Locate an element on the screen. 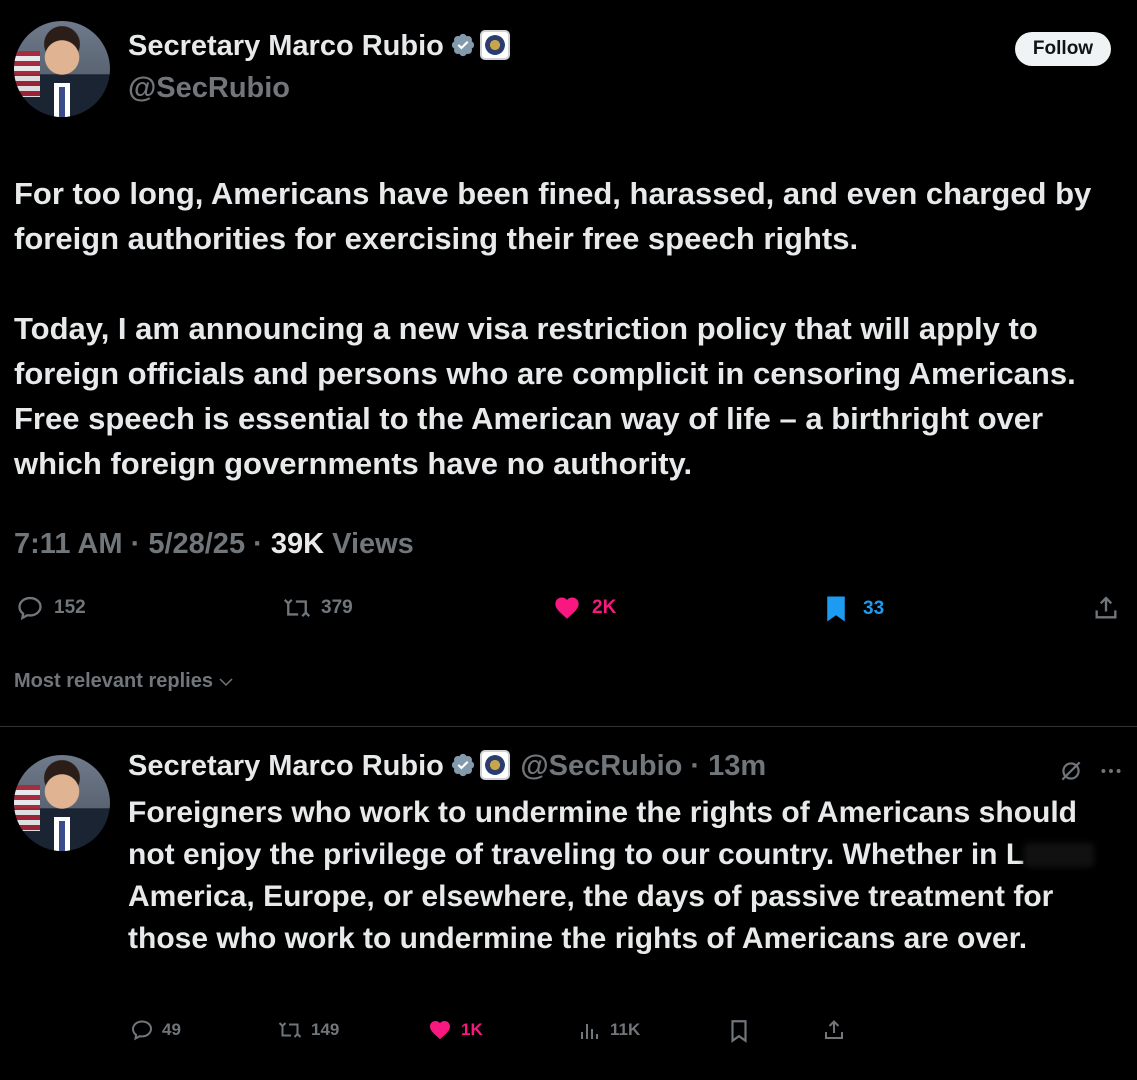 The width and height of the screenshot is (1137, 1080). reply-header: Secretary Marco Rubio @SecRubio · 13m is located at coordinates (447, 766).